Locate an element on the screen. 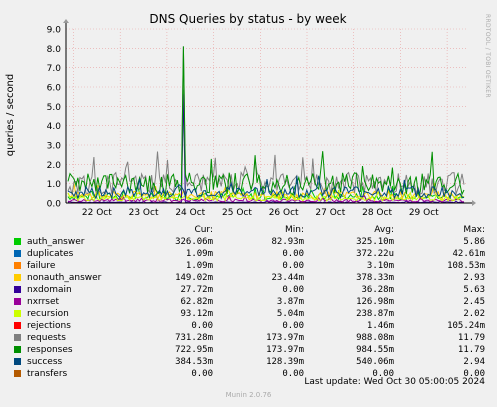  legend-name: requests is located at coordinates (46, 338).